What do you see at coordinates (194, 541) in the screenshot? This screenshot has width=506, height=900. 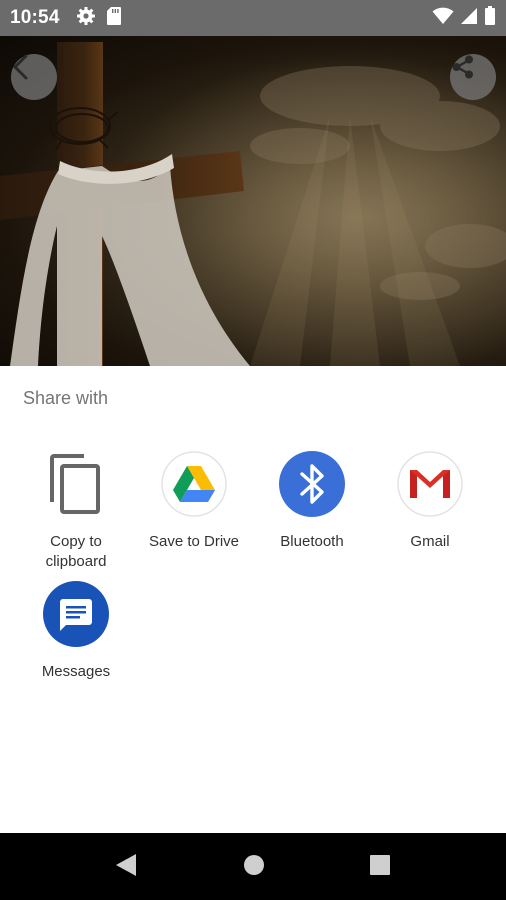 I see `share-target-label: Save to Drive` at bounding box center [194, 541].